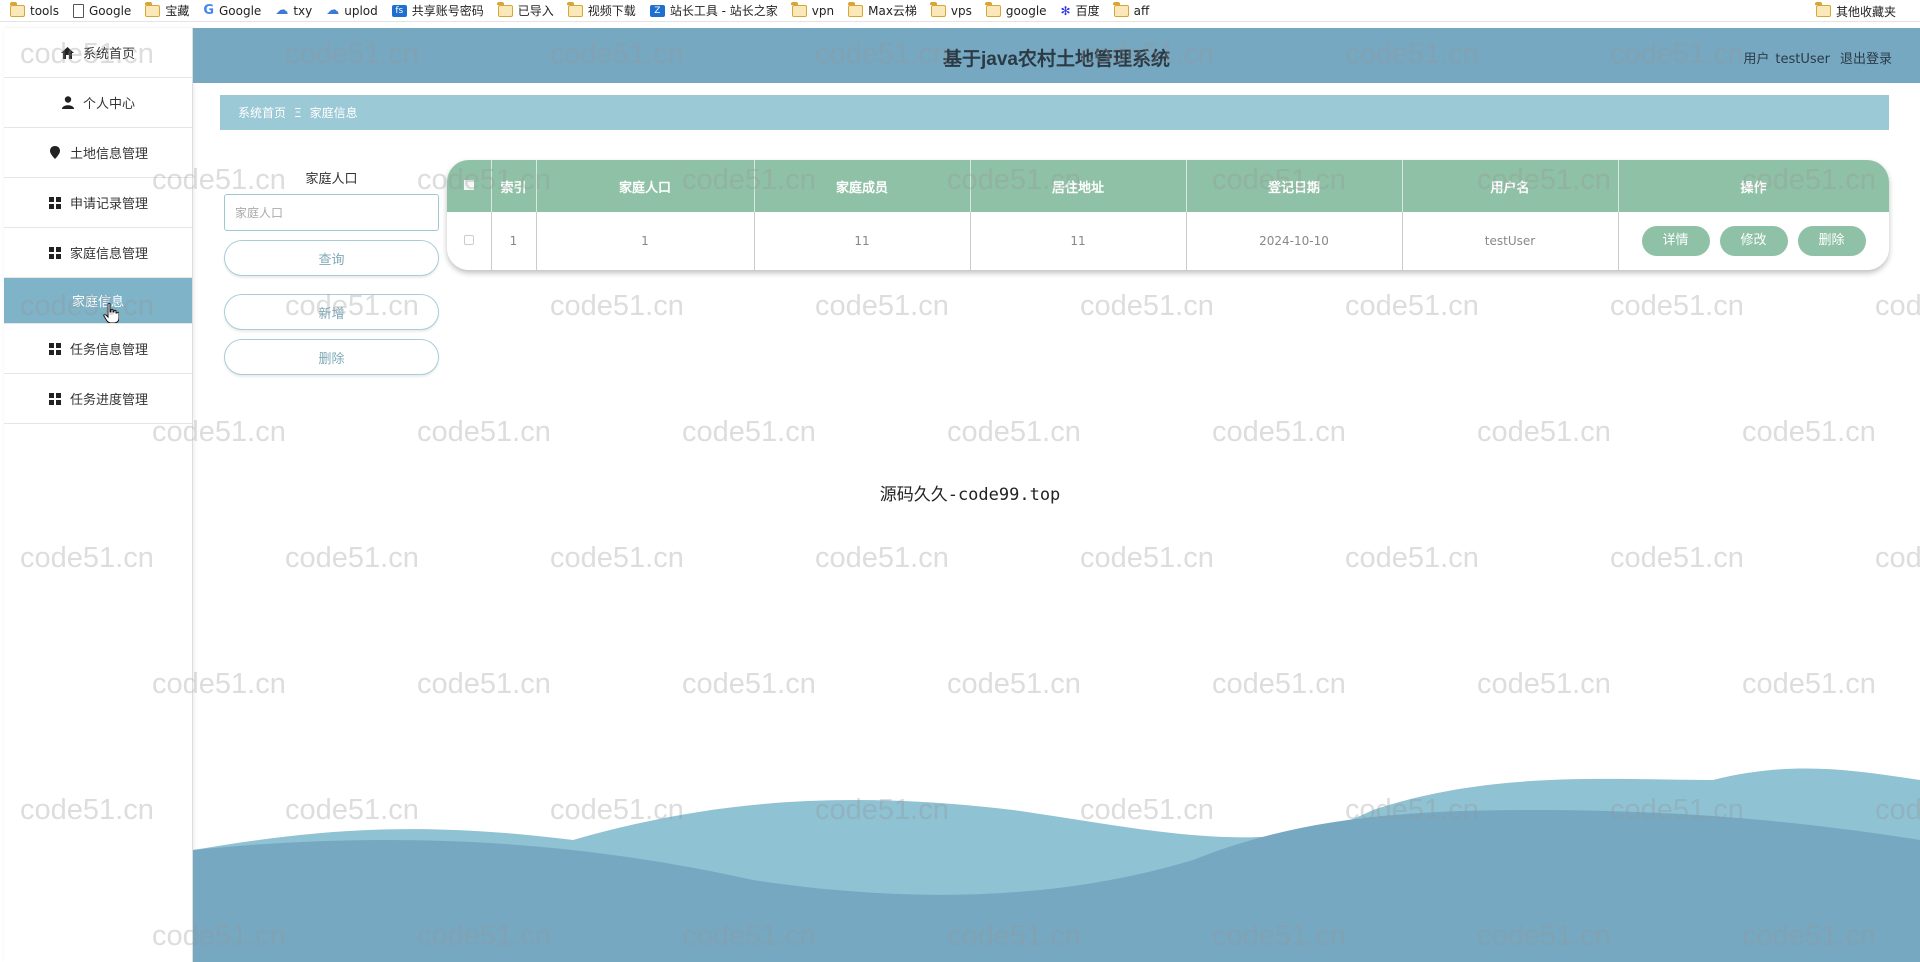 This screenshot has width=1920, height=962. Describe the element at coordinates (1080, 10) in the screenshot. I see `bookmark-baidu: ✻ 百度` at that location.